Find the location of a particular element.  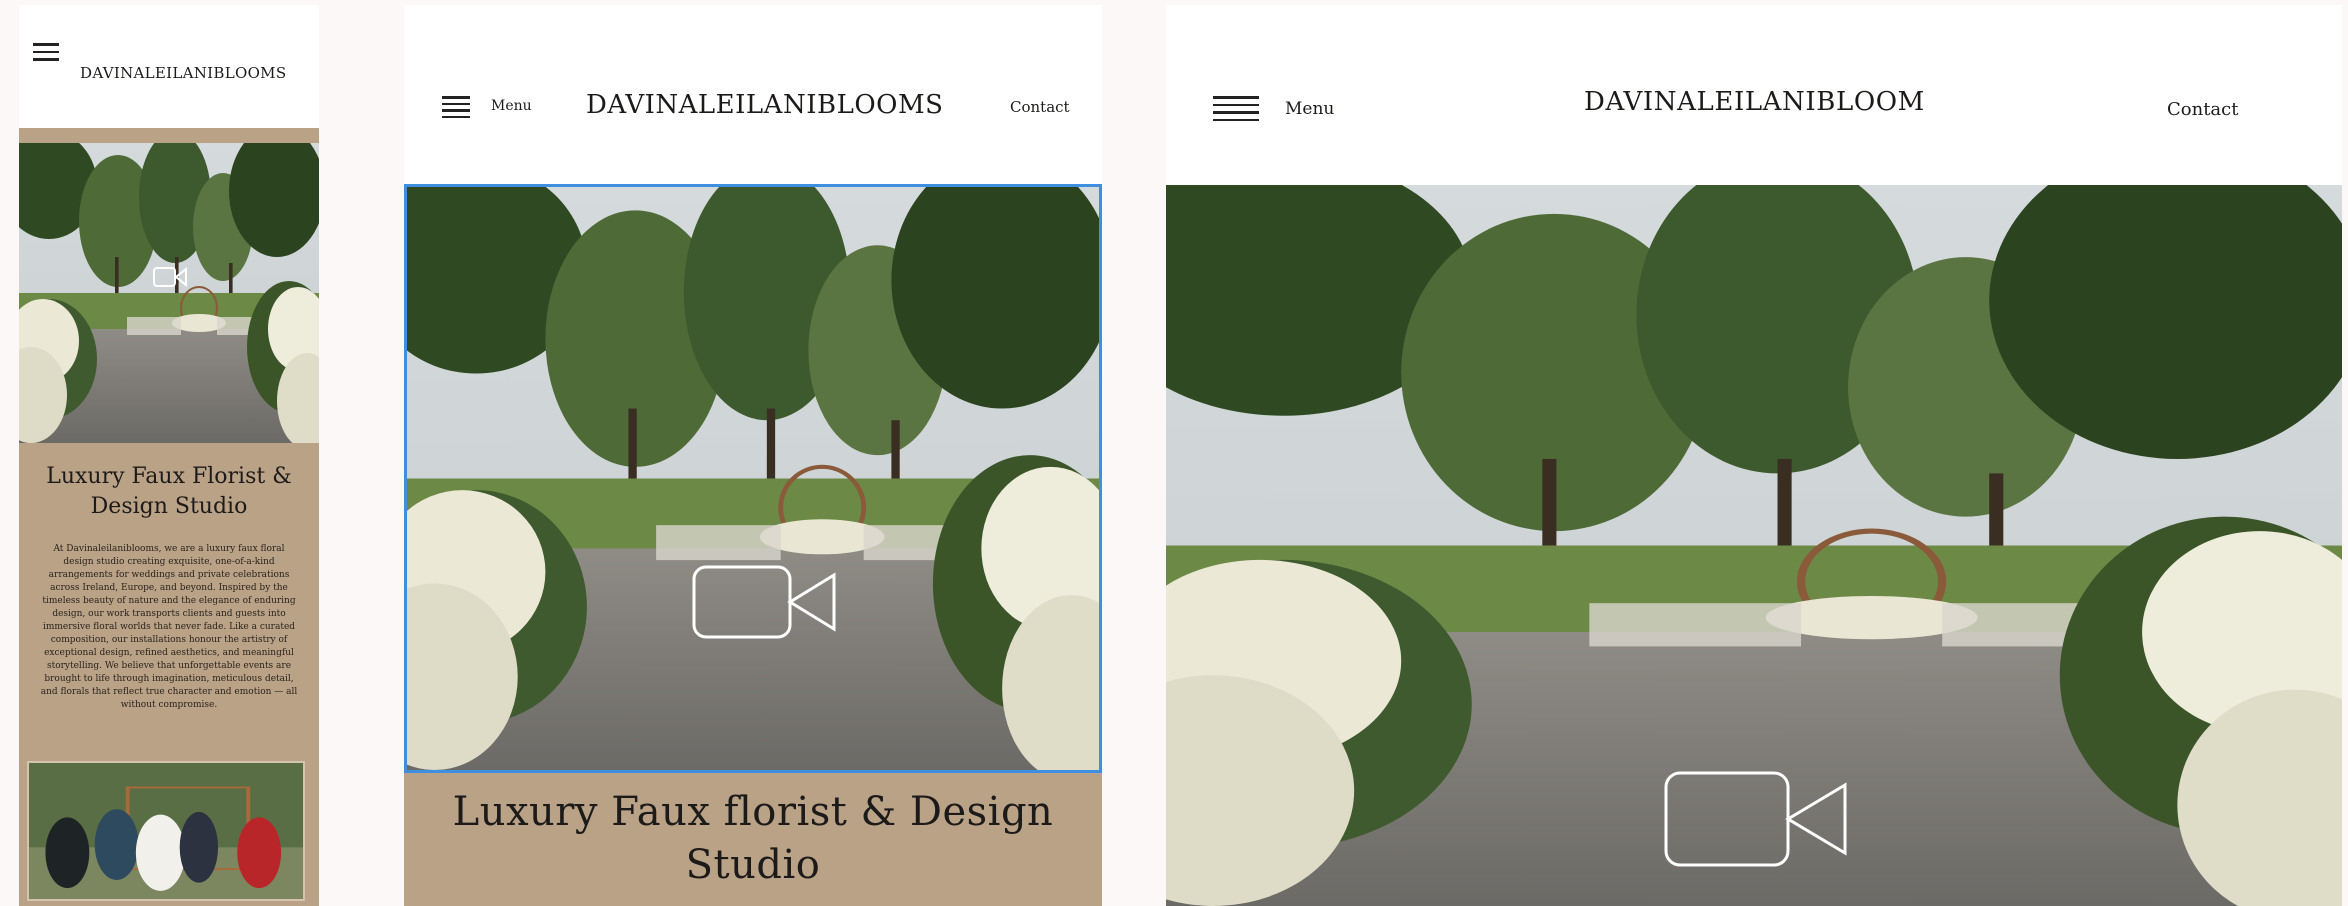

wedding-photo-mobile is located at coordinates (166, 831).